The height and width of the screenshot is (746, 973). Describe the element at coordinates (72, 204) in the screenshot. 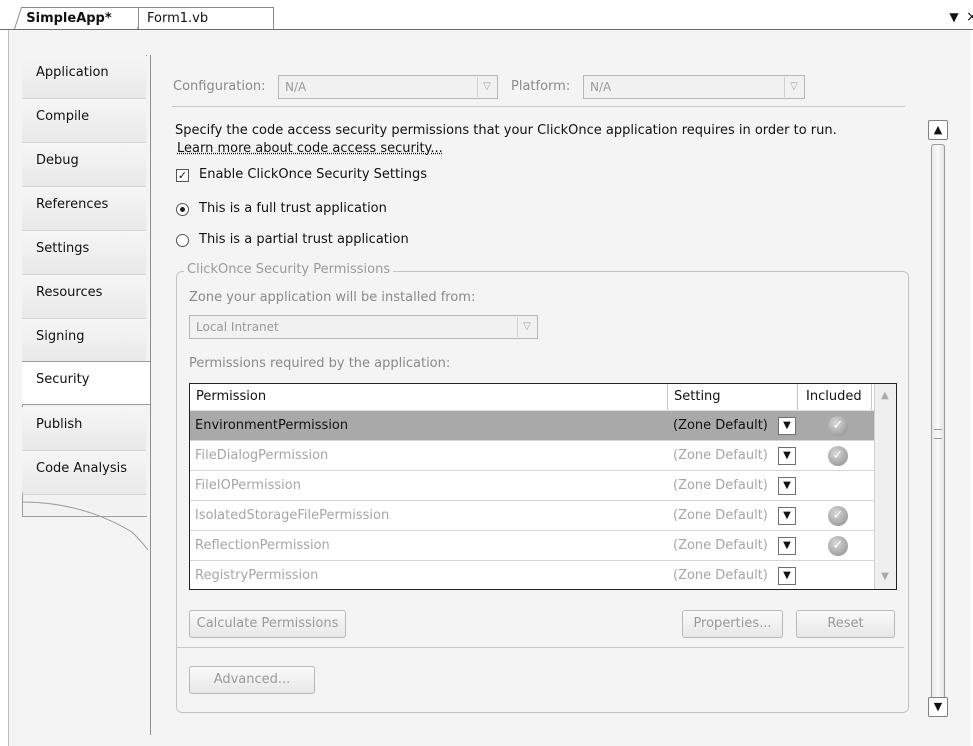

I see `nav-item-label: References` at that location.